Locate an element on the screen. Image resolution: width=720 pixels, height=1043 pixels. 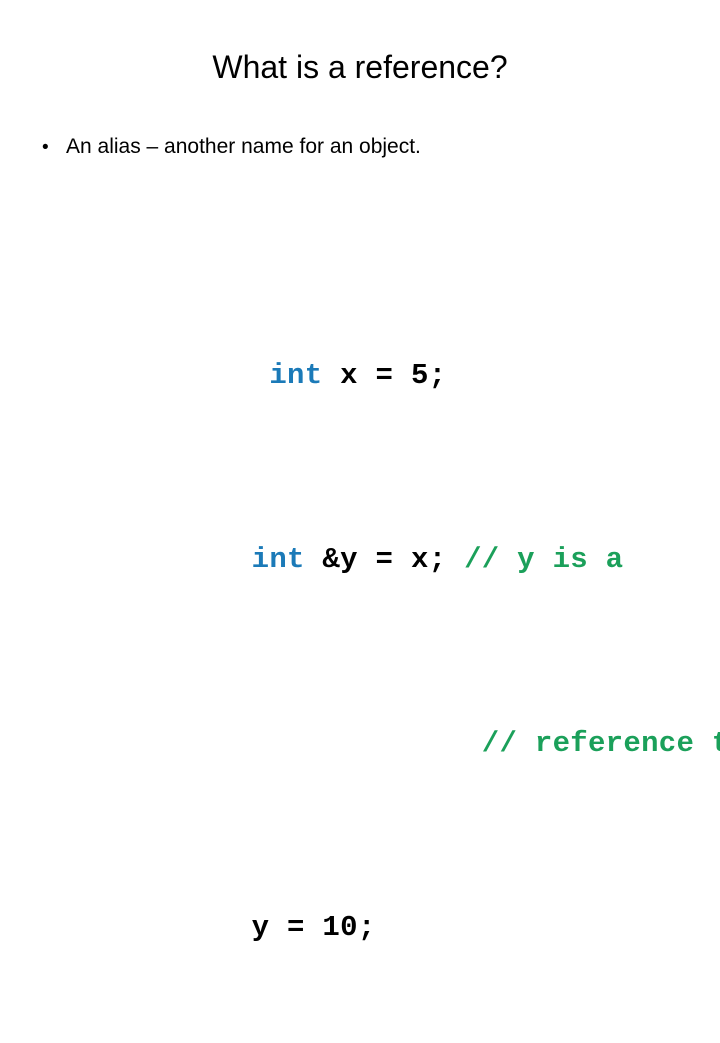
page-title: What is a reference? is located at coordinates (360, 67).